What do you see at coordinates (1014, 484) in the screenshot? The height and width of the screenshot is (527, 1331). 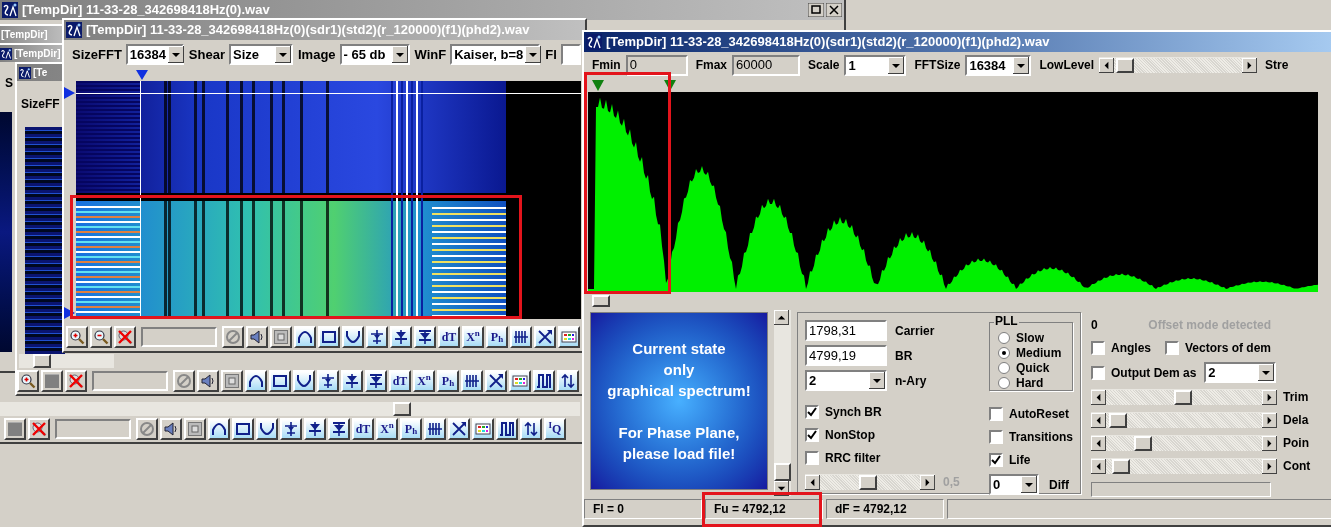 I see `dropdown: 0` at bounding box center [1014, 484].